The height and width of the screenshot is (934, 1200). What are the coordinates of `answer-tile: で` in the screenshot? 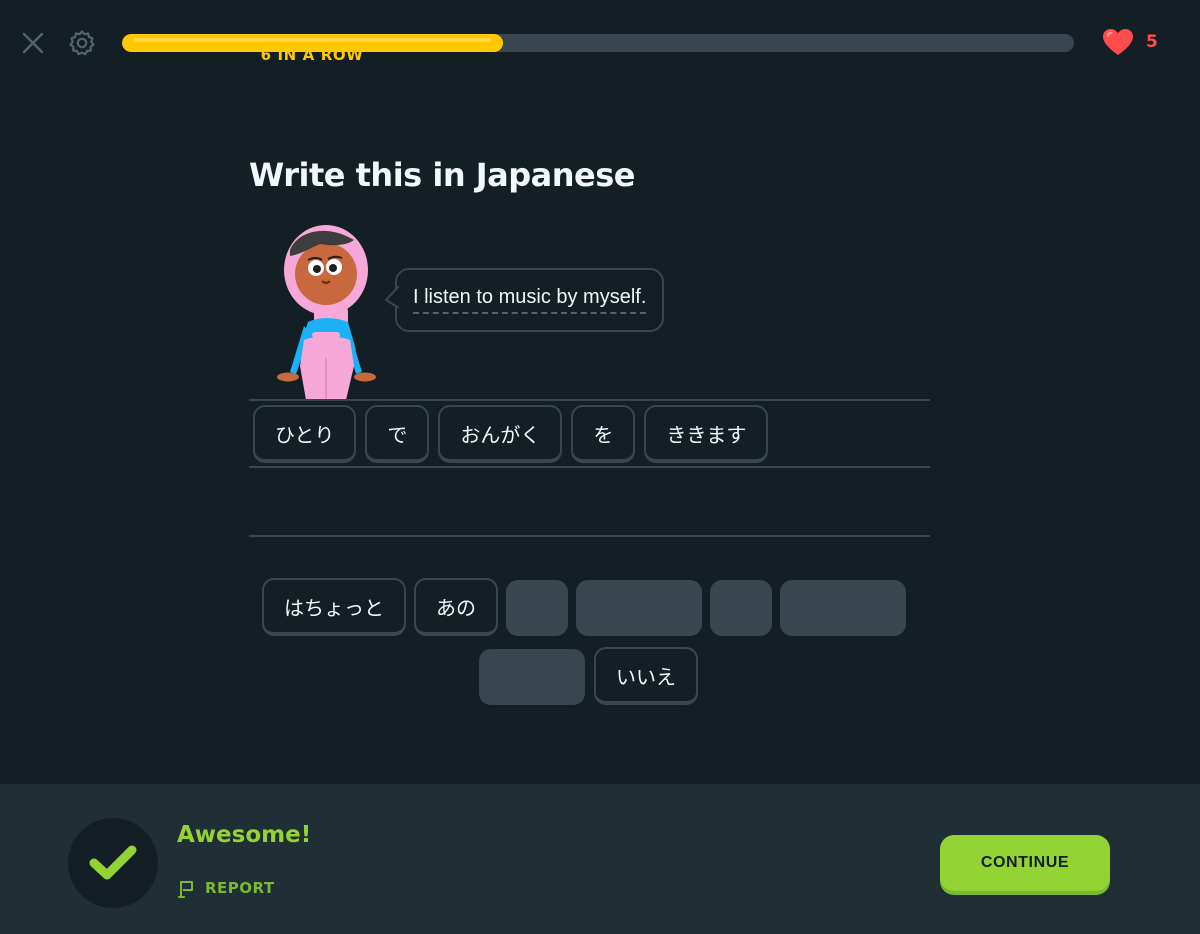 It's located at (397, 434).